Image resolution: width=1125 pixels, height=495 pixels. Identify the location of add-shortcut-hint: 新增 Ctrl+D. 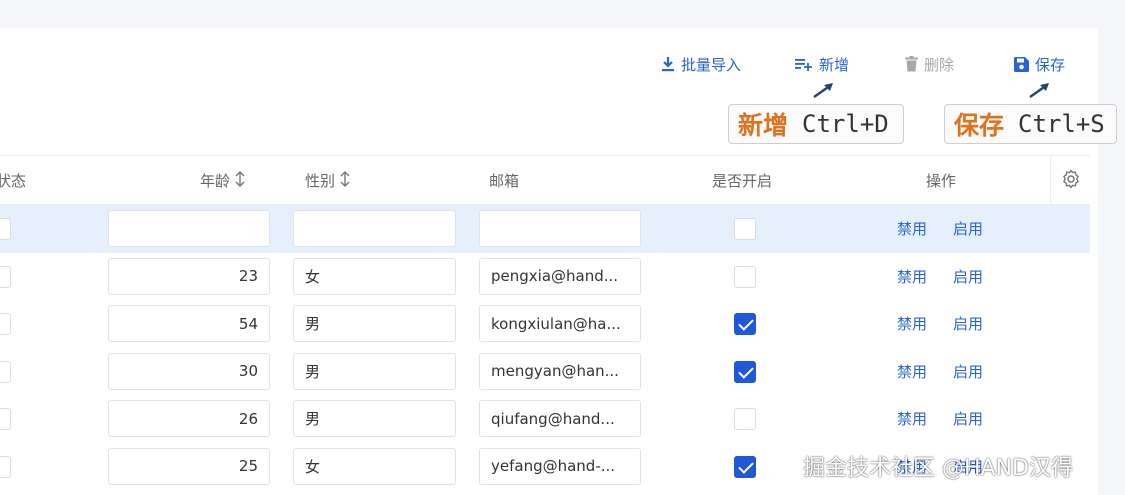
(816, 124).